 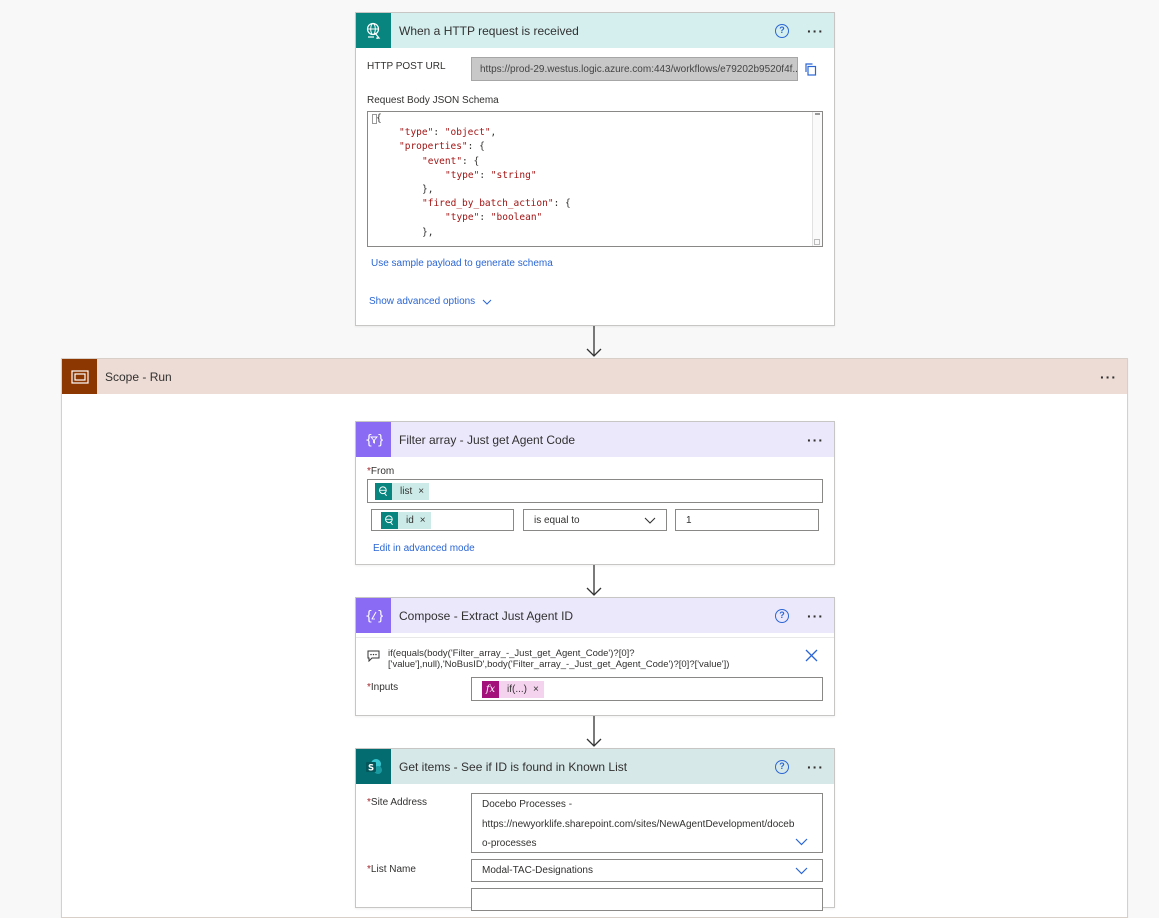 I want to click on sharepoint-icon: S, so click(x=373, y=766).